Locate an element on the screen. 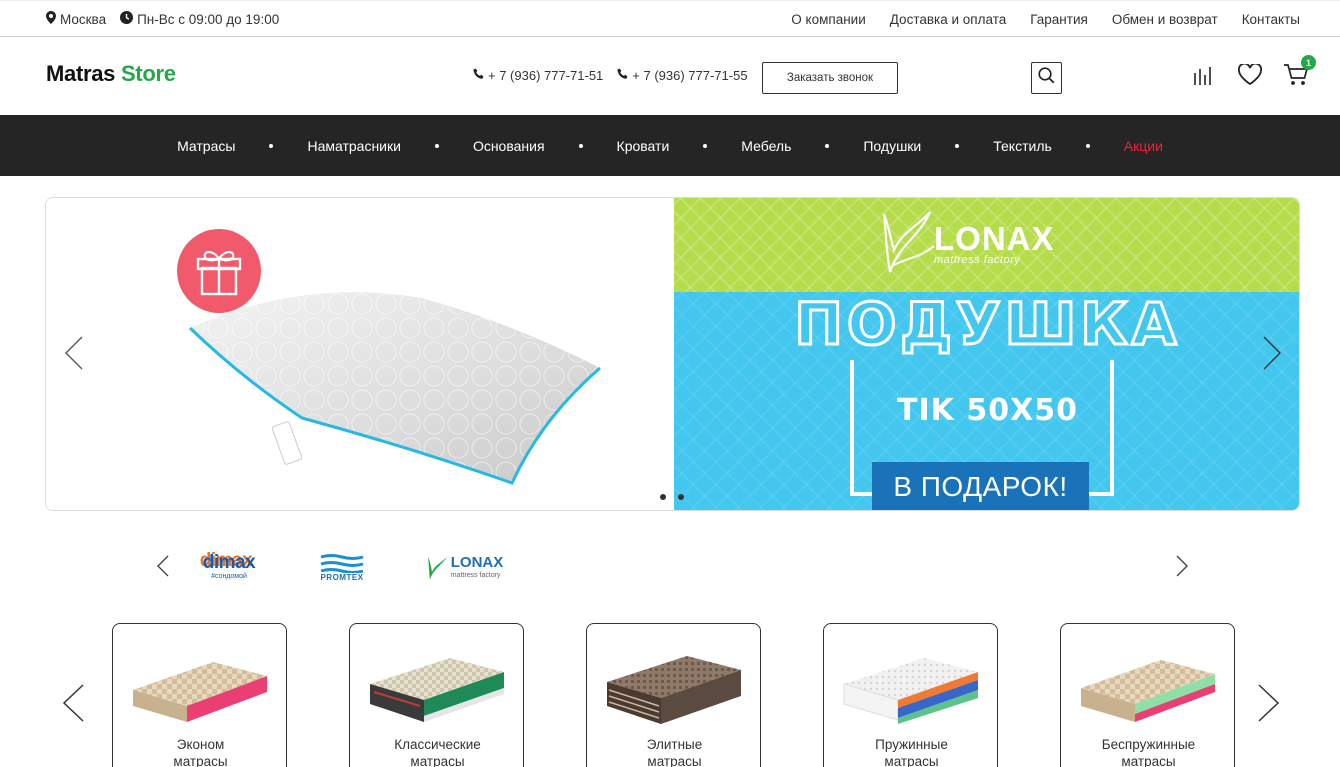 Image resolution: width=1340 pixels, height=767 pixels. compare-icon is located at coordinates (1204, 77).